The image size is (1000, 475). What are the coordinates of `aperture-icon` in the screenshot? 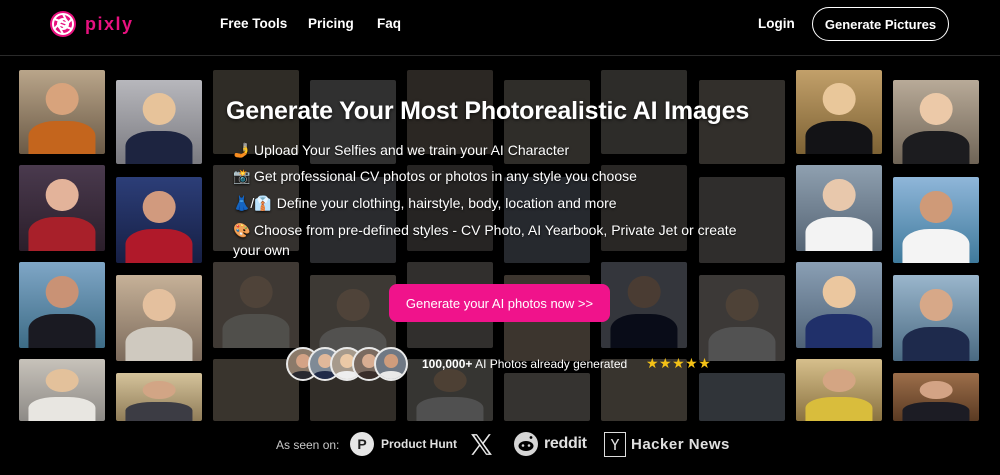 It's located at (63, 24).